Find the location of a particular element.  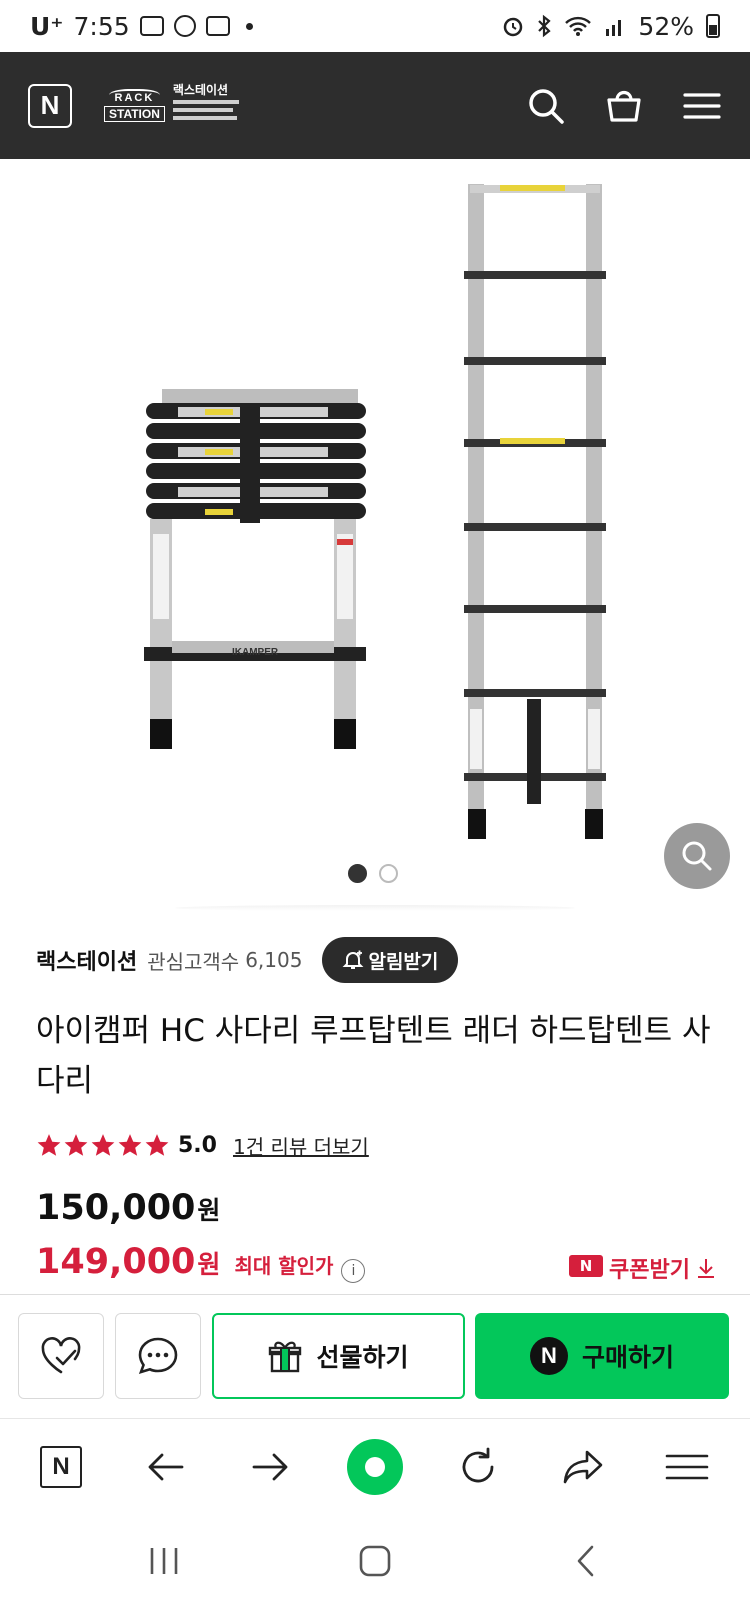

follower-count: 6,105 is located at coordinates (274, 960).